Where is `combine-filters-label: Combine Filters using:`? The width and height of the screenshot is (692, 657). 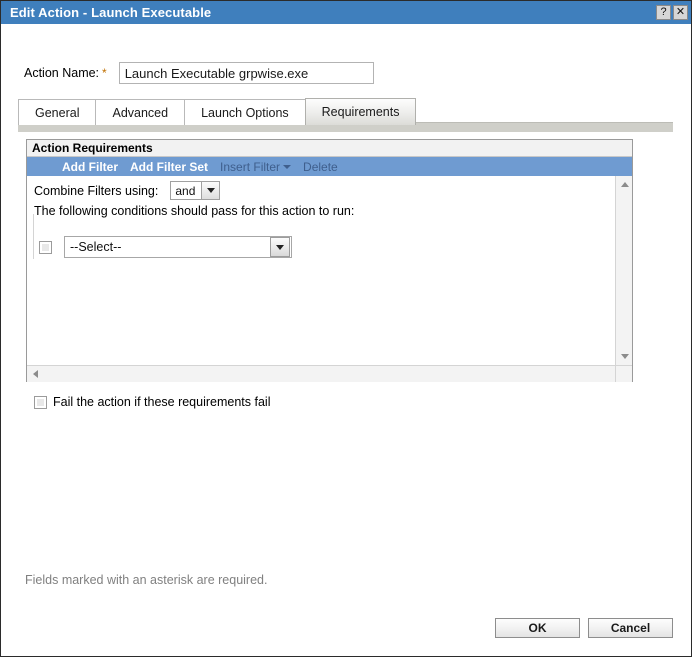
combine-filters-label: Combine Filters using: is located at coordinates (96, 190).